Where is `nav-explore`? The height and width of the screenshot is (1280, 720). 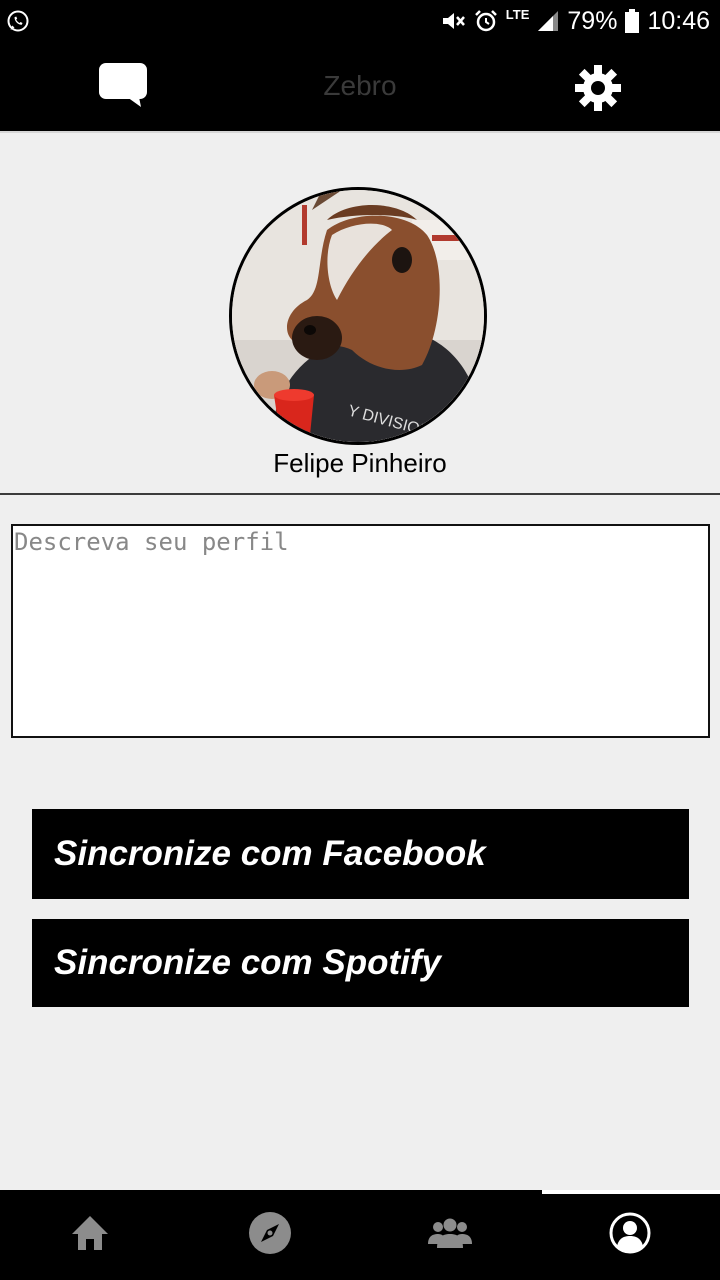 nav-explore is located at coordinates (270, 1235).